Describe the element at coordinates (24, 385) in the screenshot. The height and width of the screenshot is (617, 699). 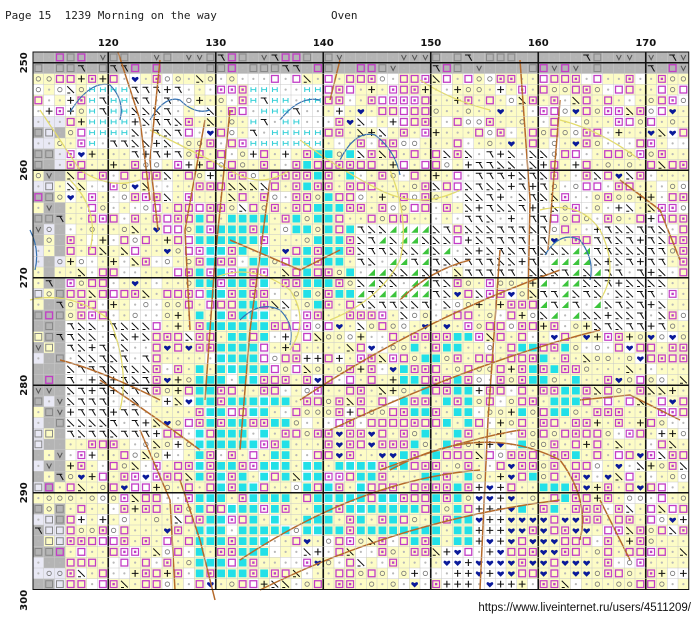
I see `row-label: 280` at that location.